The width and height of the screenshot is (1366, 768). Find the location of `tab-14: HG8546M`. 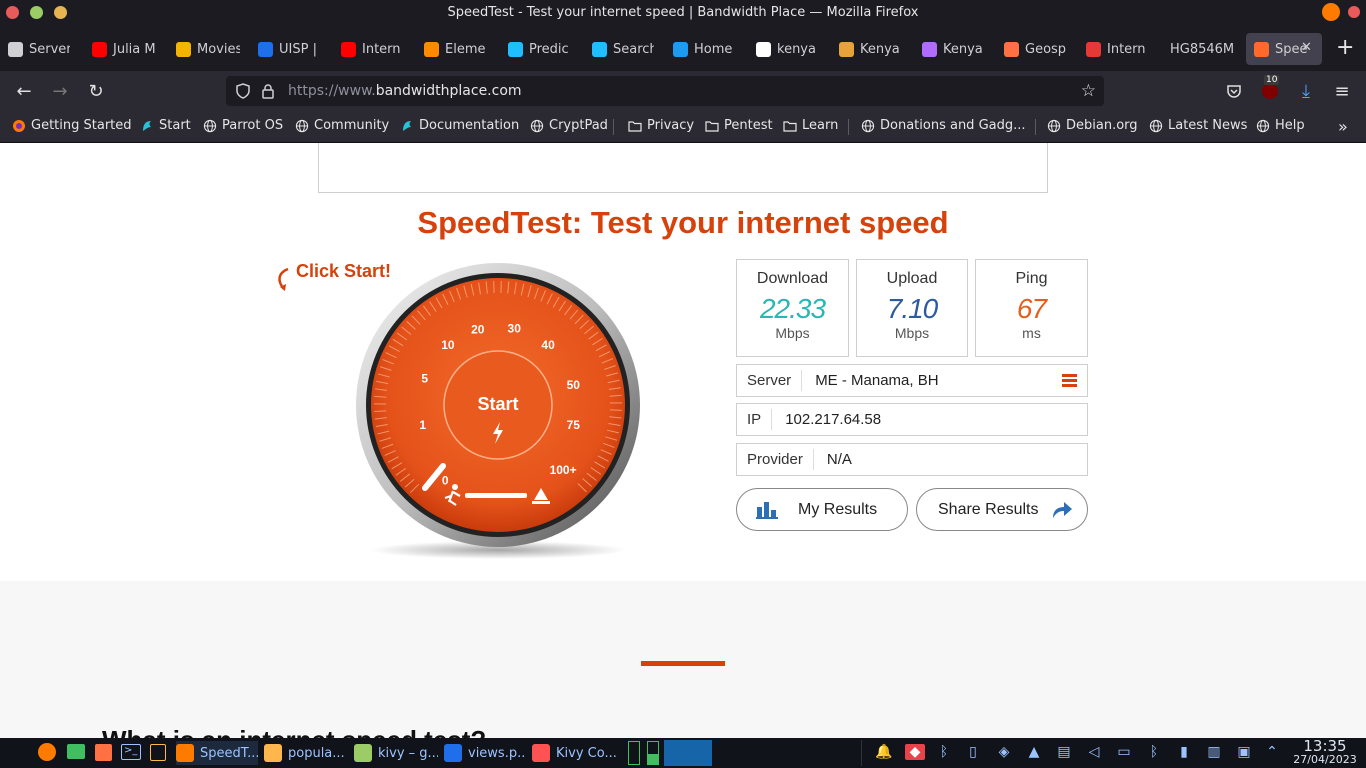

tab-14: HG8546M is located at coordinates (1202, 49).